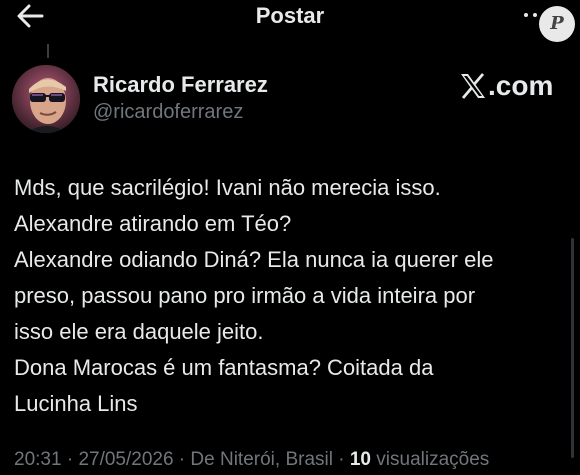 Image resolution: width=580 pixels, height=475 pixels. I want to click on brand-suffix: .com, so click(521, 85).